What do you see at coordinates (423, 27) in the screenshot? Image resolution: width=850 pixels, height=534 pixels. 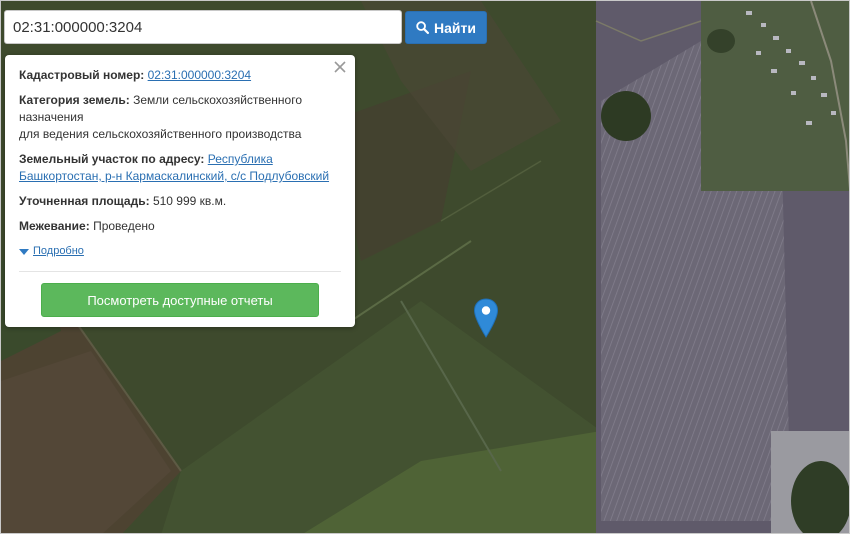 I see `magnifier-icon` at bounding box center [423, 27].